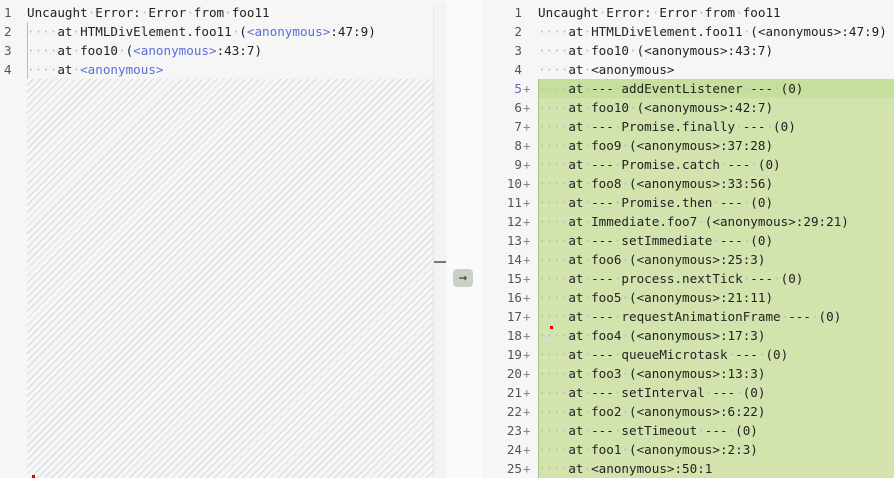  What do you see at coordinates (514, 392) in the screenshot?
I see `line-number: 21` at bounding box center [514, 392].